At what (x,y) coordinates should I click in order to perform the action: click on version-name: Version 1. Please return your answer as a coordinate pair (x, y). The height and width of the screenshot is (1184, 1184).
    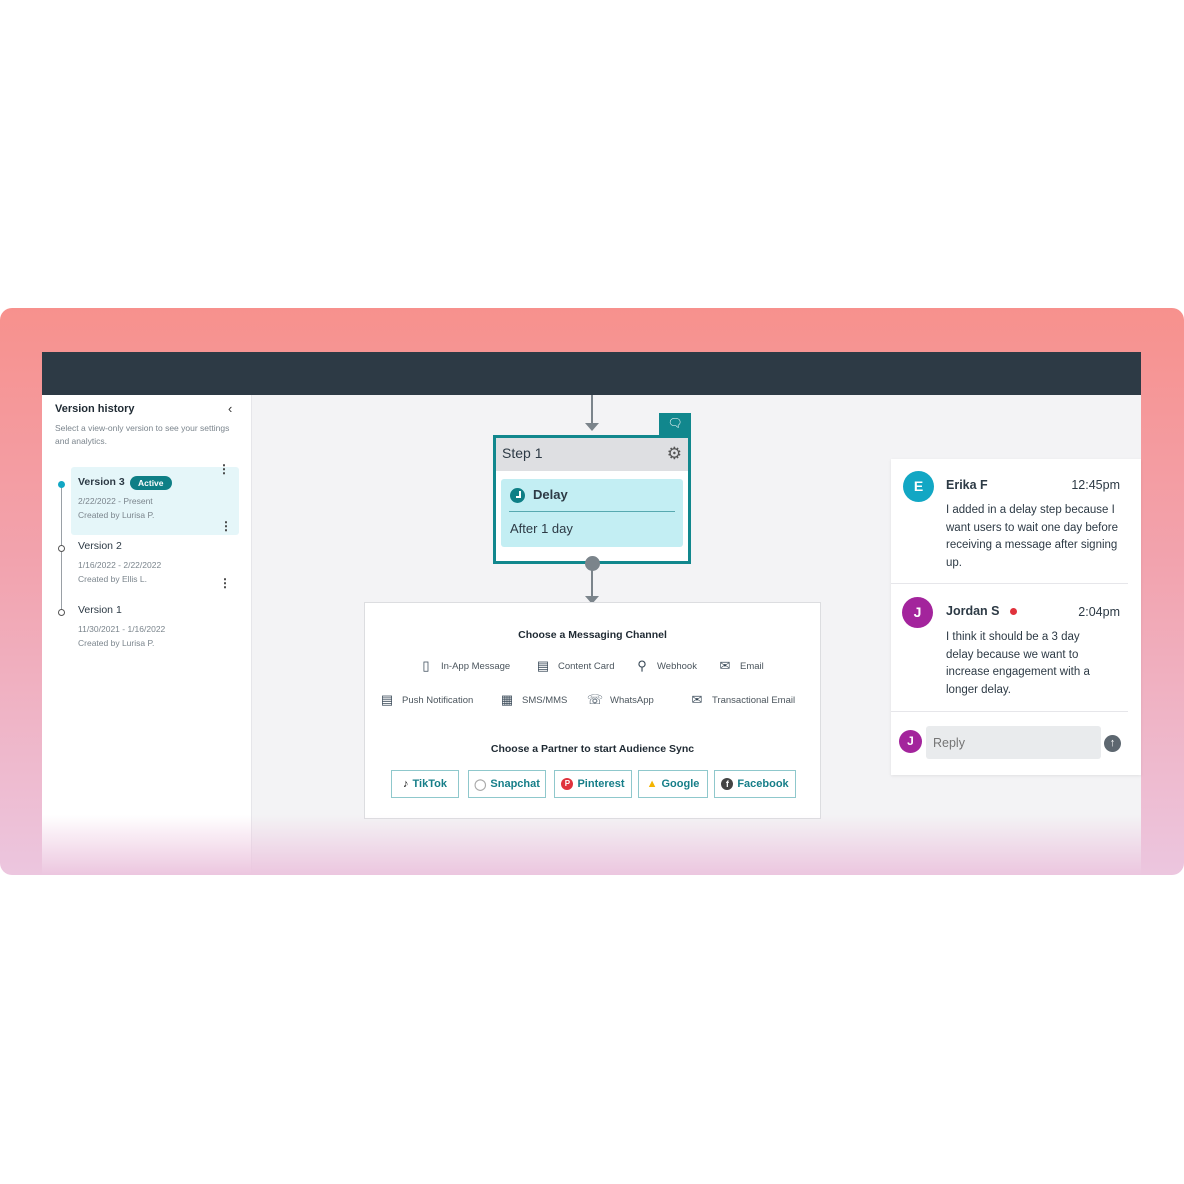
    Looking at the image, I should click on (100, 610).